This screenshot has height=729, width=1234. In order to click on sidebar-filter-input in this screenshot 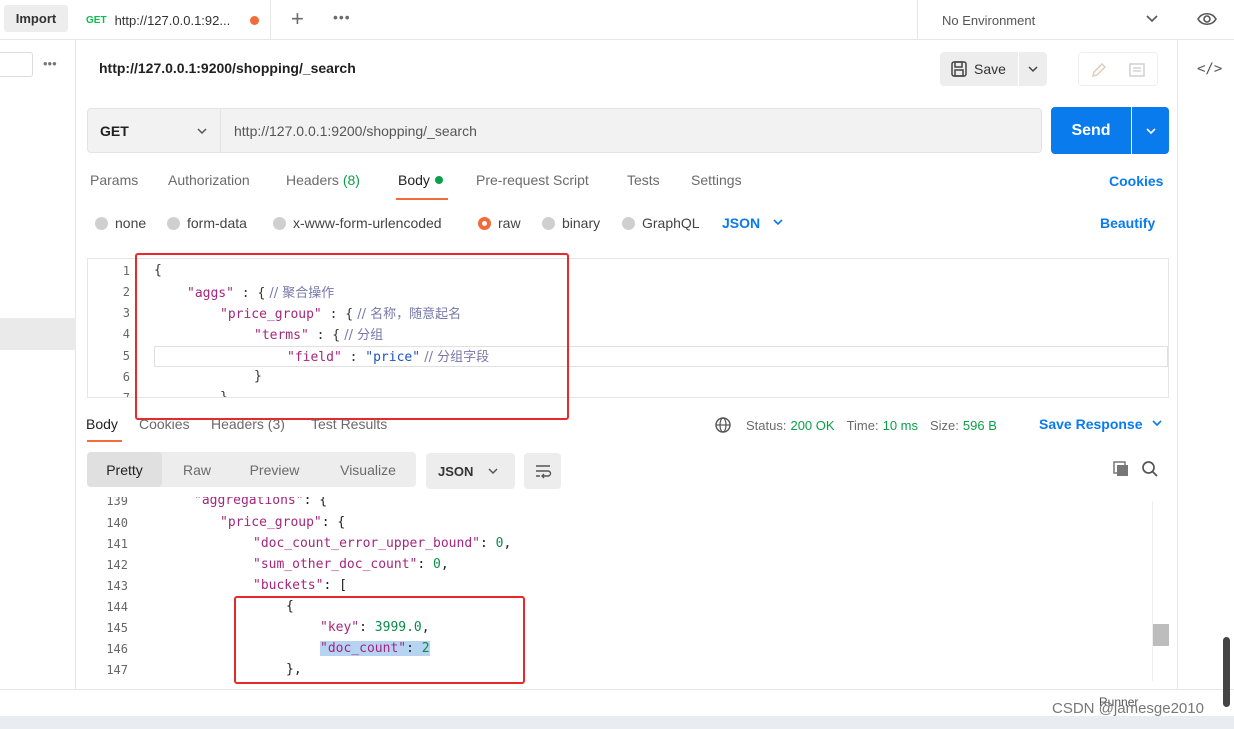, I will do `click(16, 64)`.